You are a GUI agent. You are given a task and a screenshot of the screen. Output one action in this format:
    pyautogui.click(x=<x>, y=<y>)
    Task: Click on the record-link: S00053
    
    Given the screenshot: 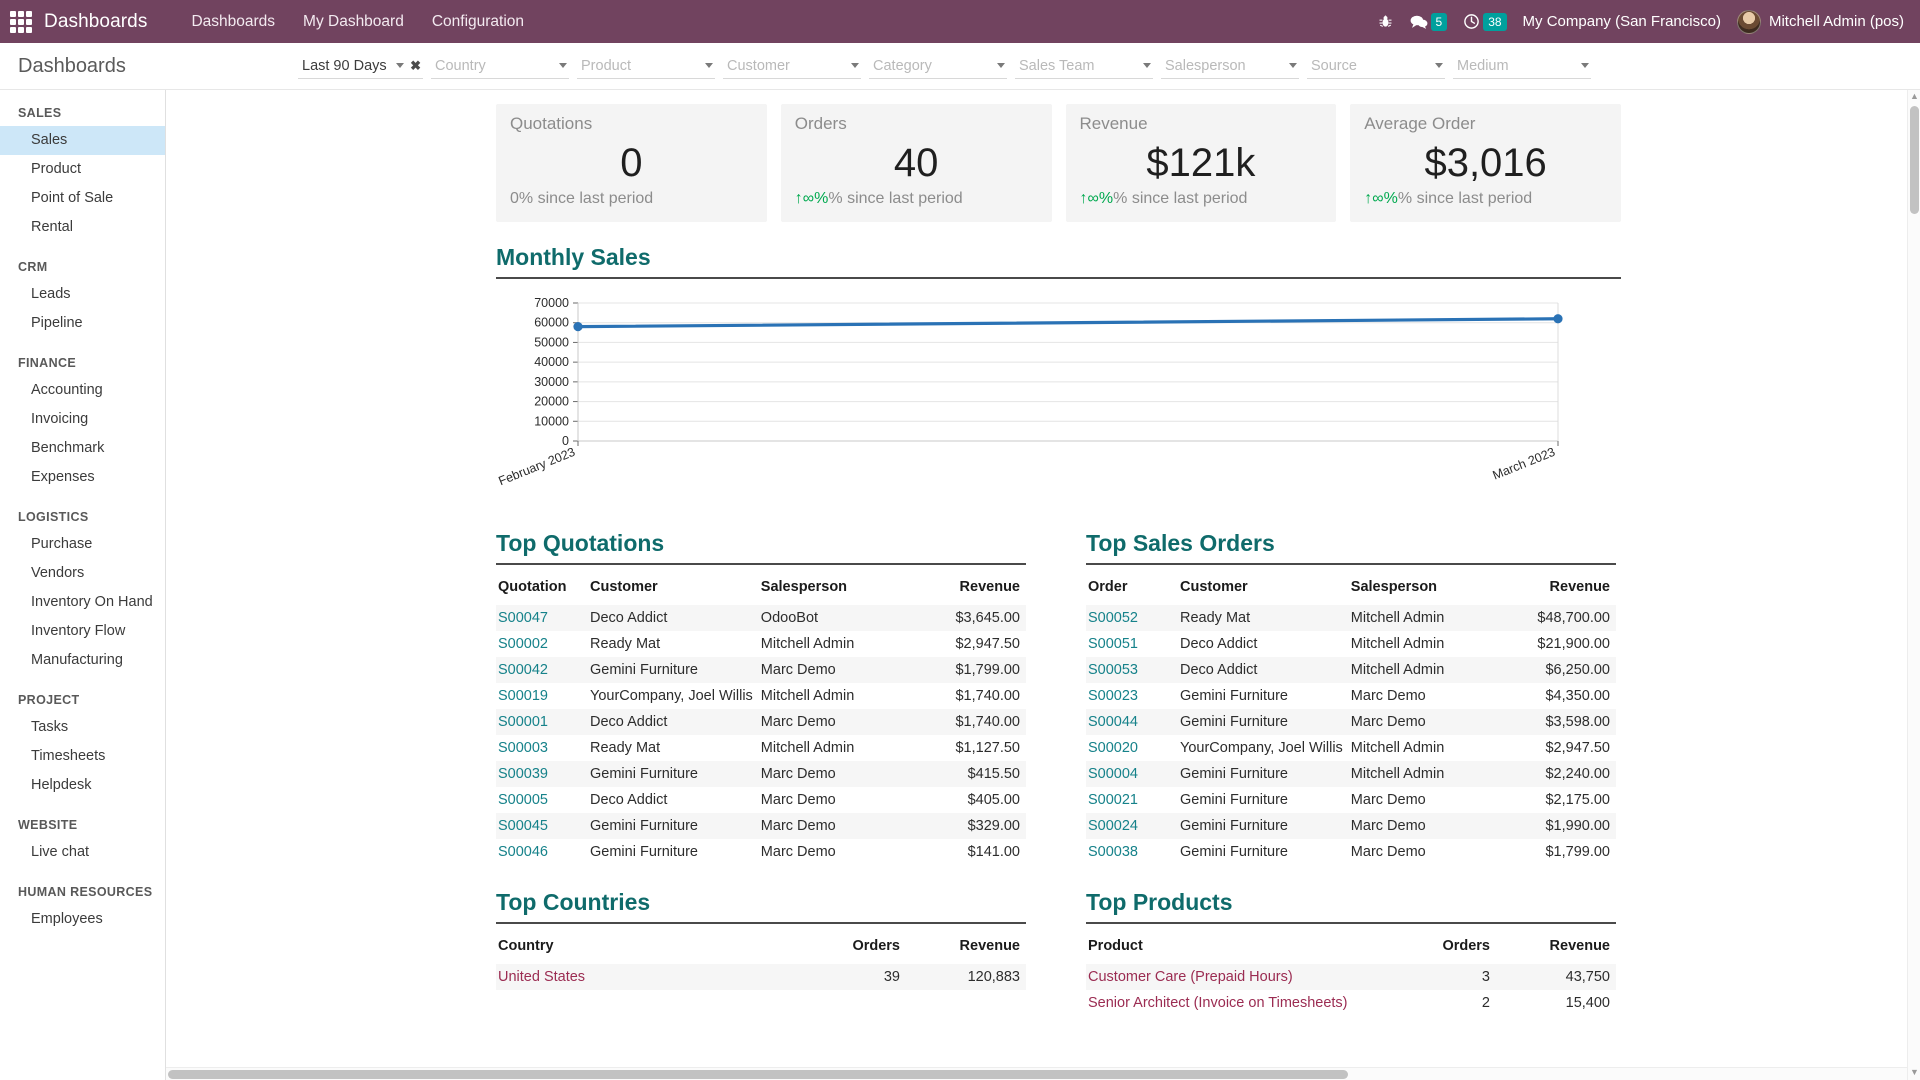 What is the action you would take?
    pyautogui.click(x=1113, y=670)
    